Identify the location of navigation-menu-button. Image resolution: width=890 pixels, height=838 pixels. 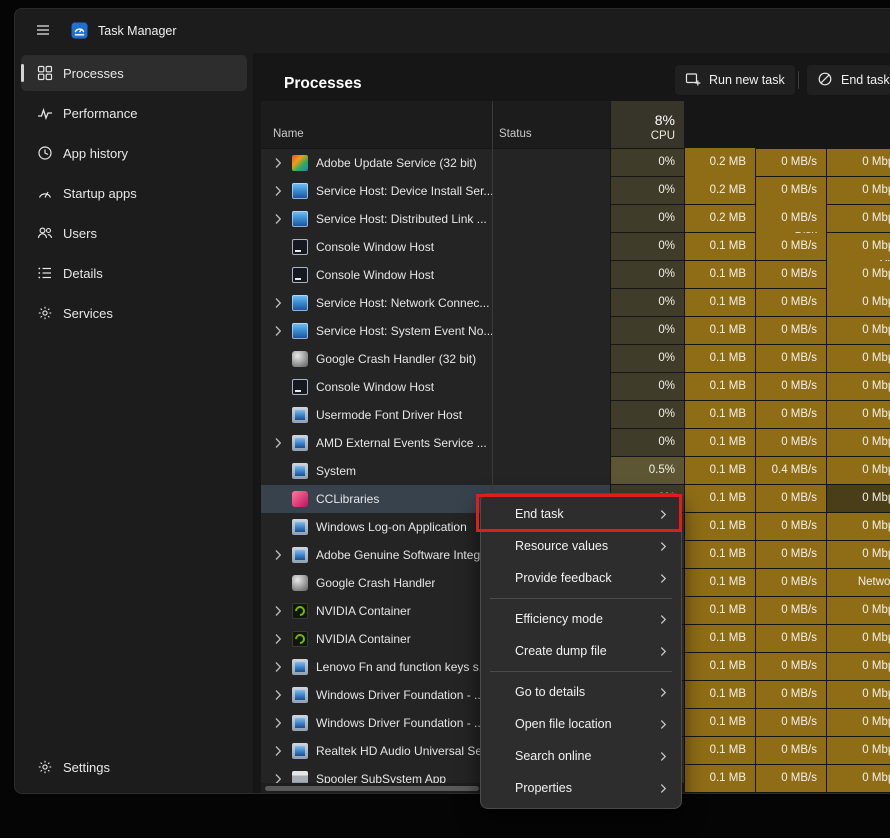
(43, 31).